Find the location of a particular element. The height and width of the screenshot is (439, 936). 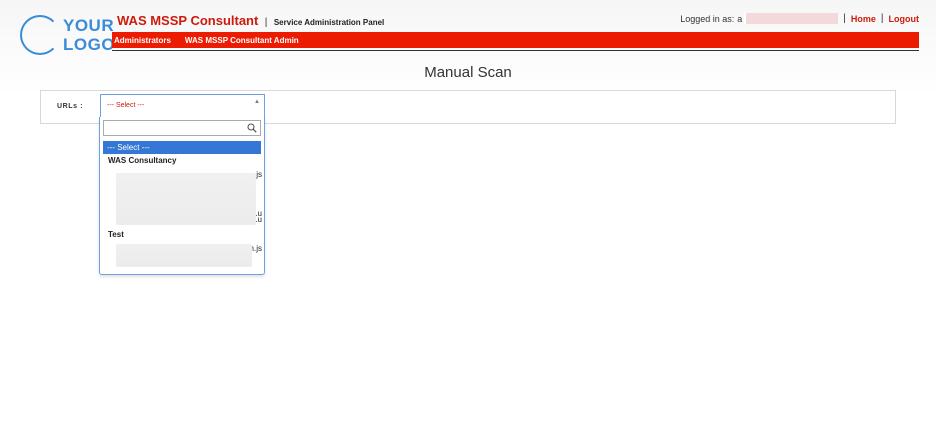

urls-select: --- Select --- ▲ is located at coordinates (182, 106).